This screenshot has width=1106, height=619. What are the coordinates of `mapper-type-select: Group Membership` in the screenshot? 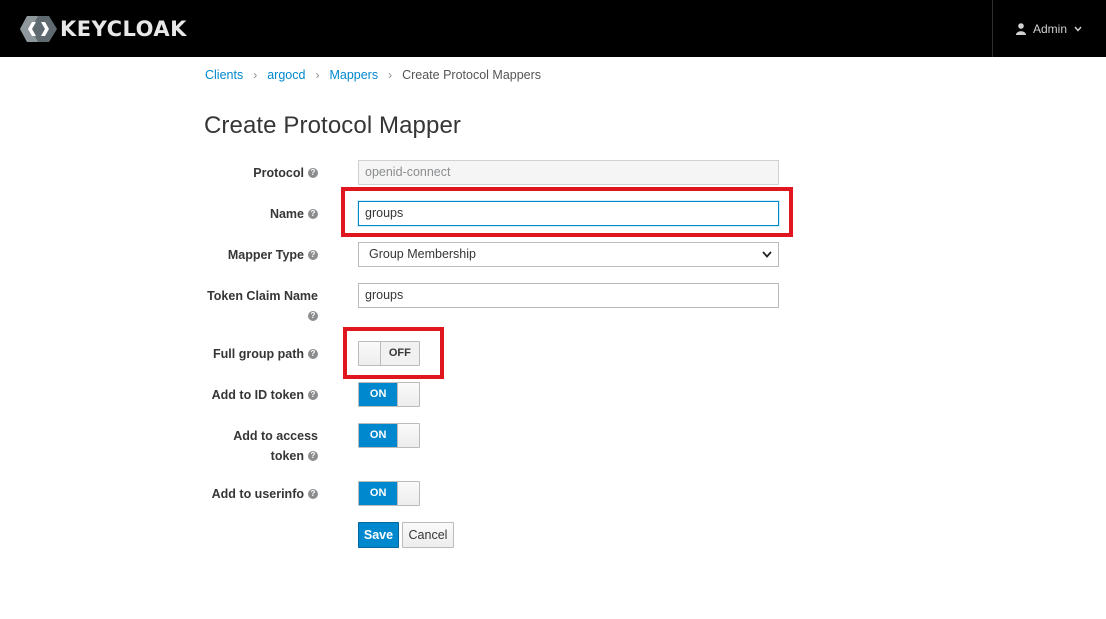 It's located at (568, 254).